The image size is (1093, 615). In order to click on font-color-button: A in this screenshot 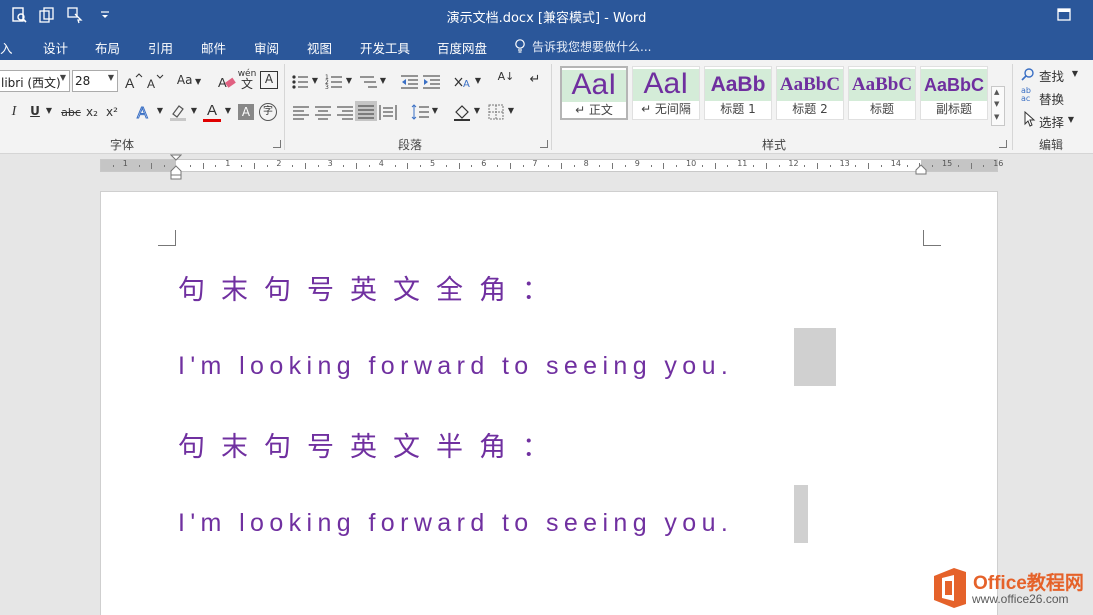, I will do `click(212, 112)`.